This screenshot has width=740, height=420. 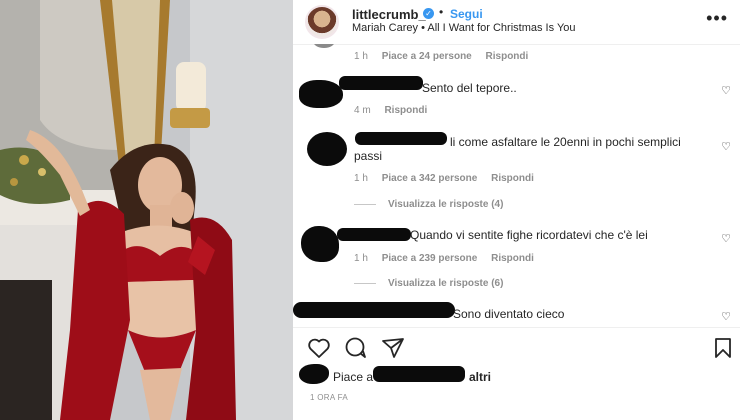 I want to click on likes-summary: Piace a altri, so click(x=516, y=376).